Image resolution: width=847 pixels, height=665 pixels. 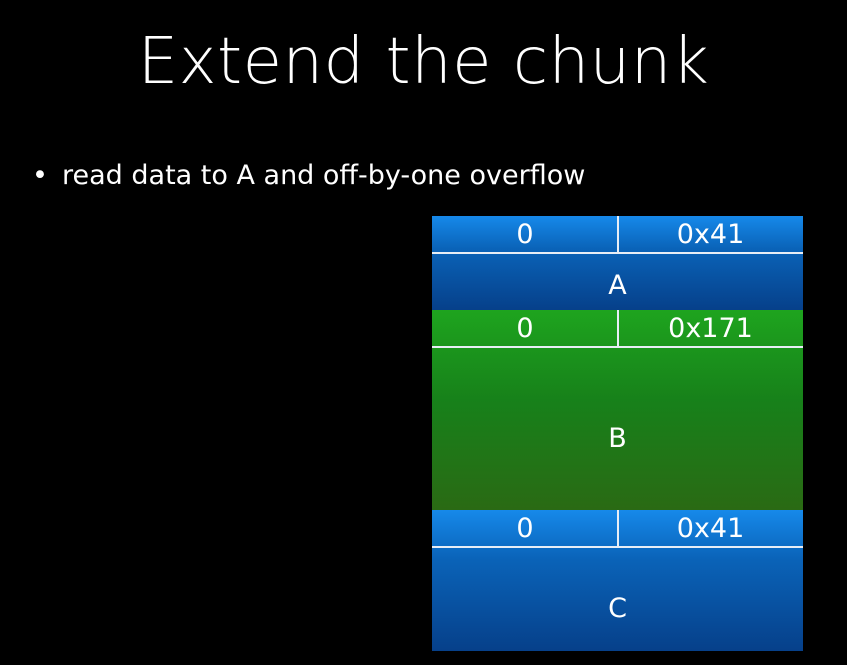 I want to click on chunk-a-header: 0 0x41, so click(x=617, y=235).